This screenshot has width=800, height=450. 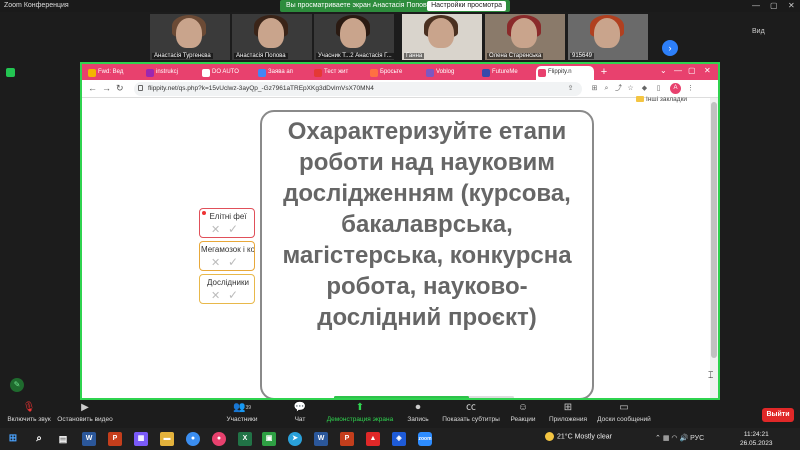 I want to click on record-button: ⏺ Запись, so click(x=418, y=412).